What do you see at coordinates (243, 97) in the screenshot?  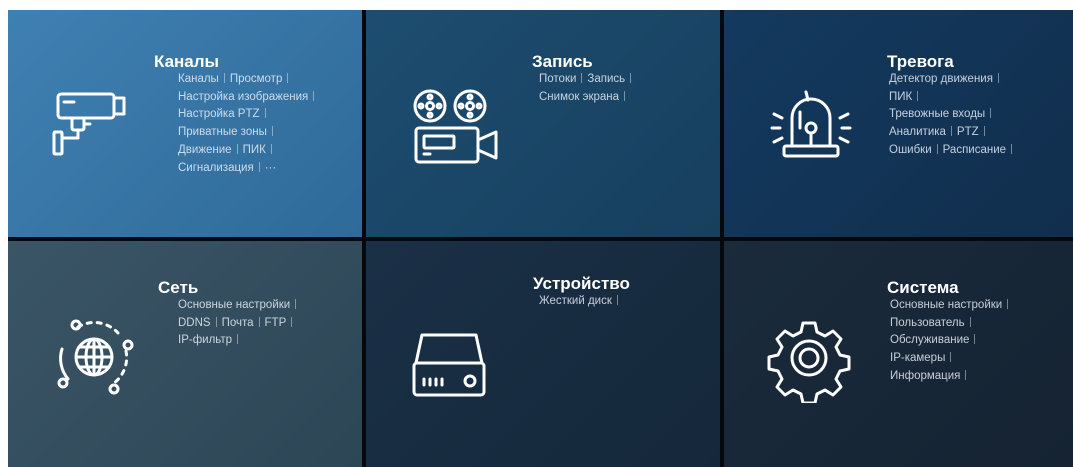 I see `link-image-settings: Настройка изображения` at bounding box center [243, 97].